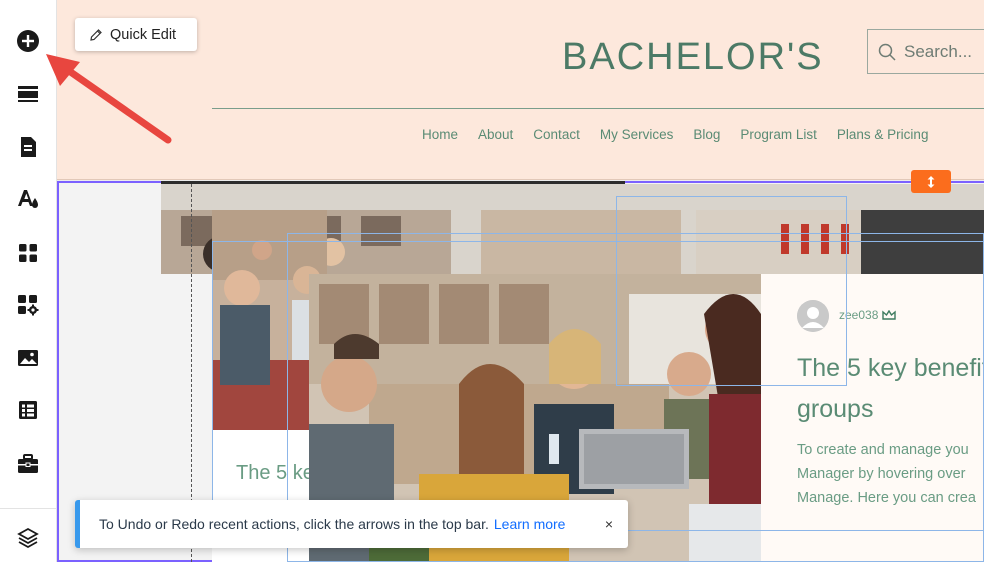  Describe the element at coordinates (28, 253) in the screenshot. I see `apps-icon` at that location.